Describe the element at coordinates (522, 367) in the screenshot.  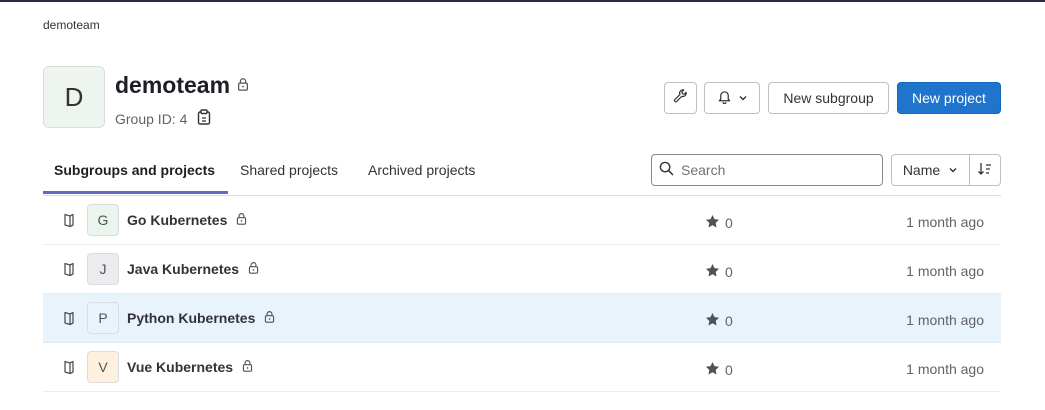
I see `project-row: V Vue Kubernetes 0 1 month ago` at that location.